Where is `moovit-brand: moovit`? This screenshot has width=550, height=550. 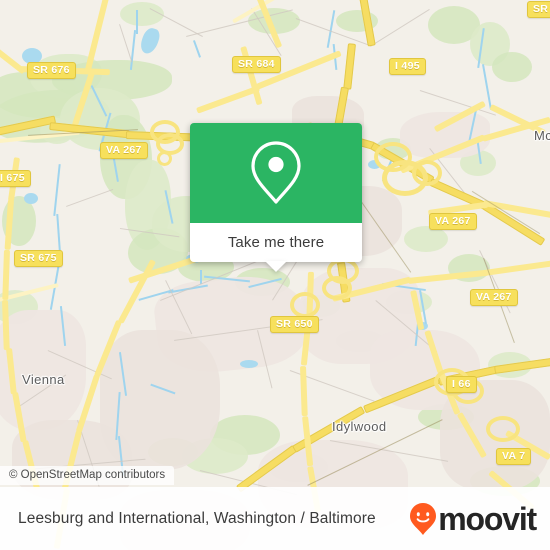 moovit-brand: moovit is located at coordinates (473, 518).